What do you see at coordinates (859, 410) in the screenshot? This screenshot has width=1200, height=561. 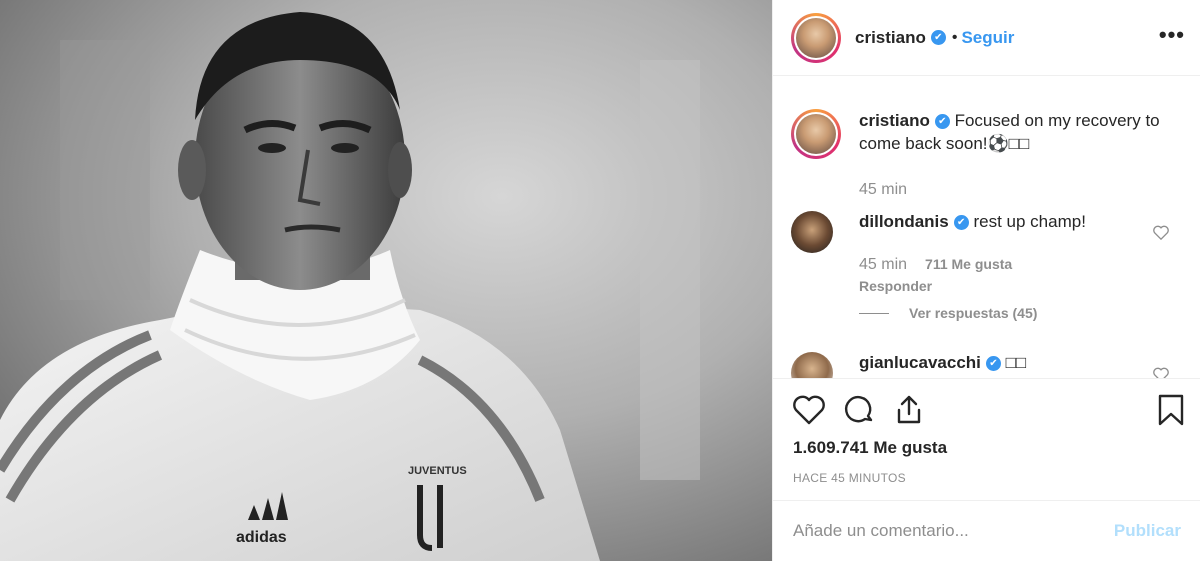 I see `comment-icon` at bounding box center [859, 410].